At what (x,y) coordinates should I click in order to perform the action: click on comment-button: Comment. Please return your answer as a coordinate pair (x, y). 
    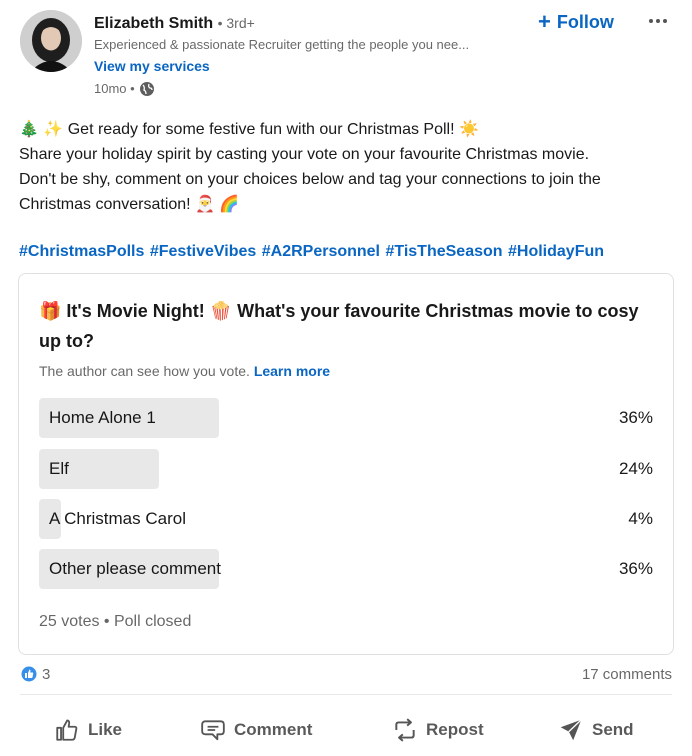
    Looking at the image, I should click on (256, 730).